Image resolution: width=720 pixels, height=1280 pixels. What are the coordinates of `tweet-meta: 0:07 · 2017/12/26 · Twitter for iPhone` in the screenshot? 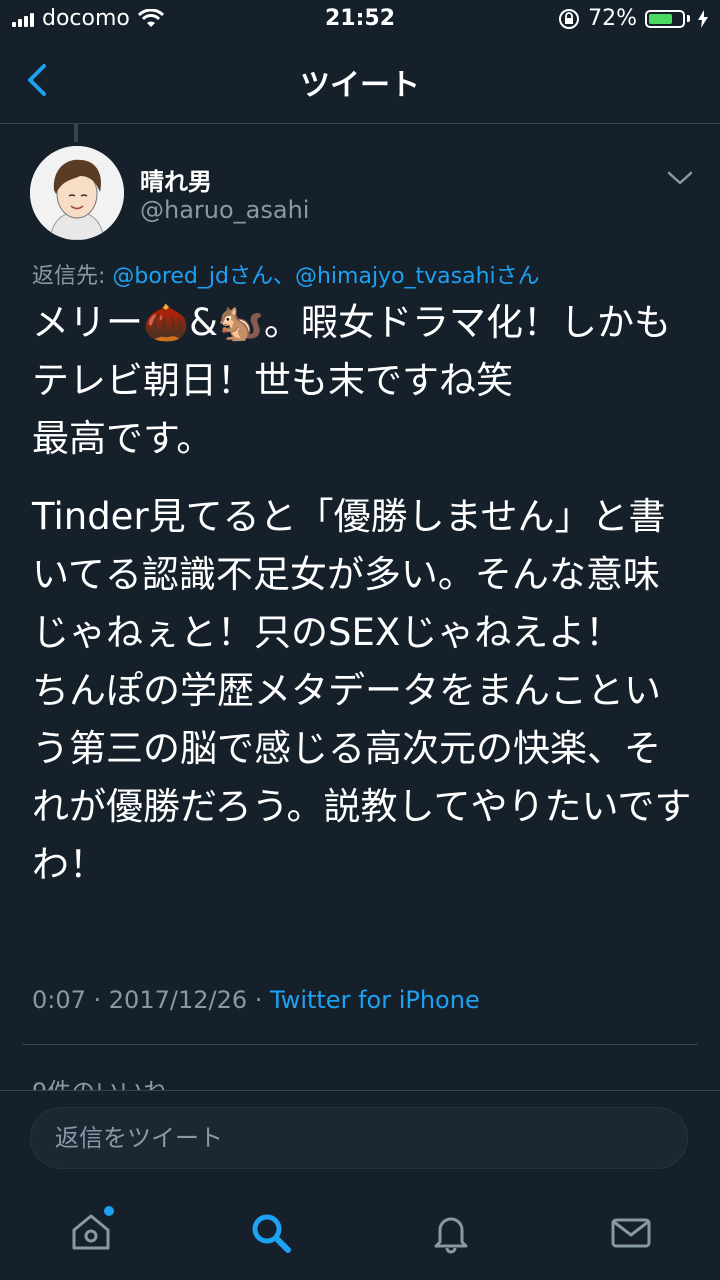 It's located at (256, 1000).